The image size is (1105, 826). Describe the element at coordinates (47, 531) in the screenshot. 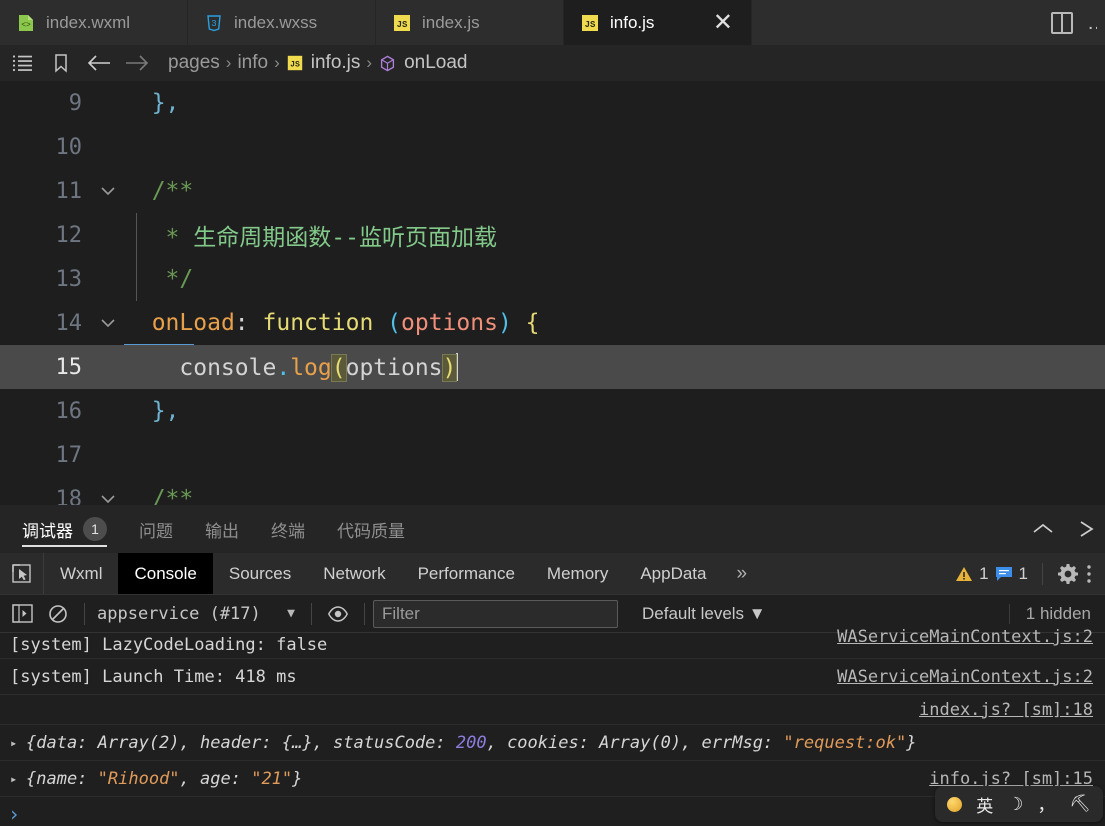

I see `panel-tab-label: 调试器` at that location.